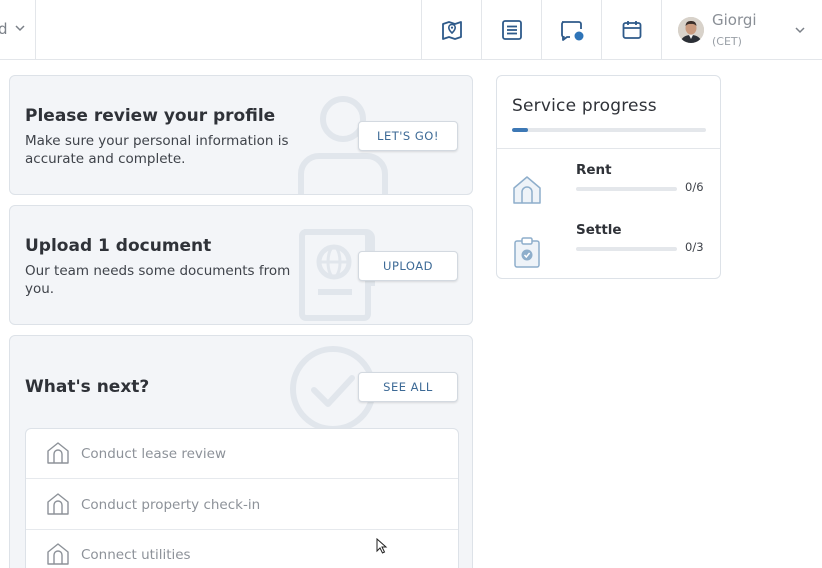 This screenshot has height=568, width=822. What do you see at coordinates (694, 187) in the screenshot?
I see `row-count: 0/6` at bounding box center [694, 187].